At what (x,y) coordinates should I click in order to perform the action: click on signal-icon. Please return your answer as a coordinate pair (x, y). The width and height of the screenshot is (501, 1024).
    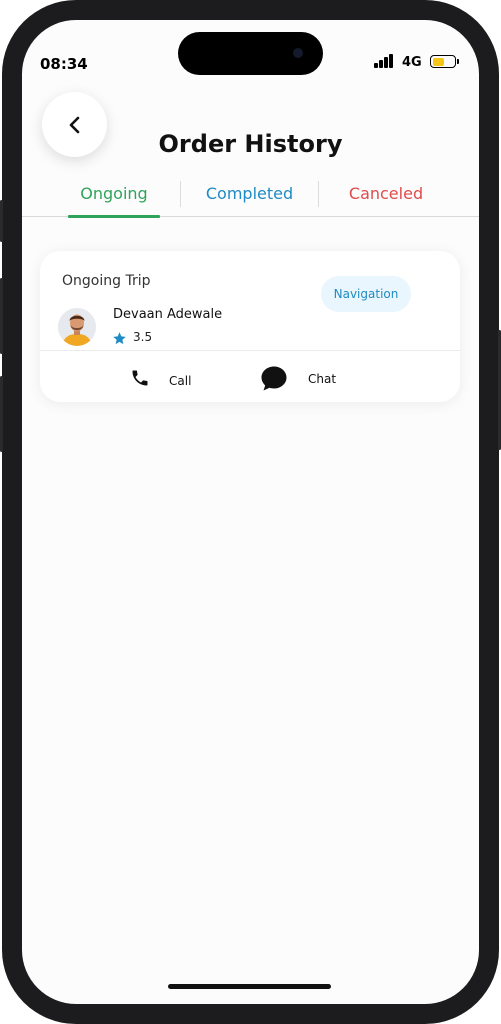
    Looking at the image, I should click on (384, 61).